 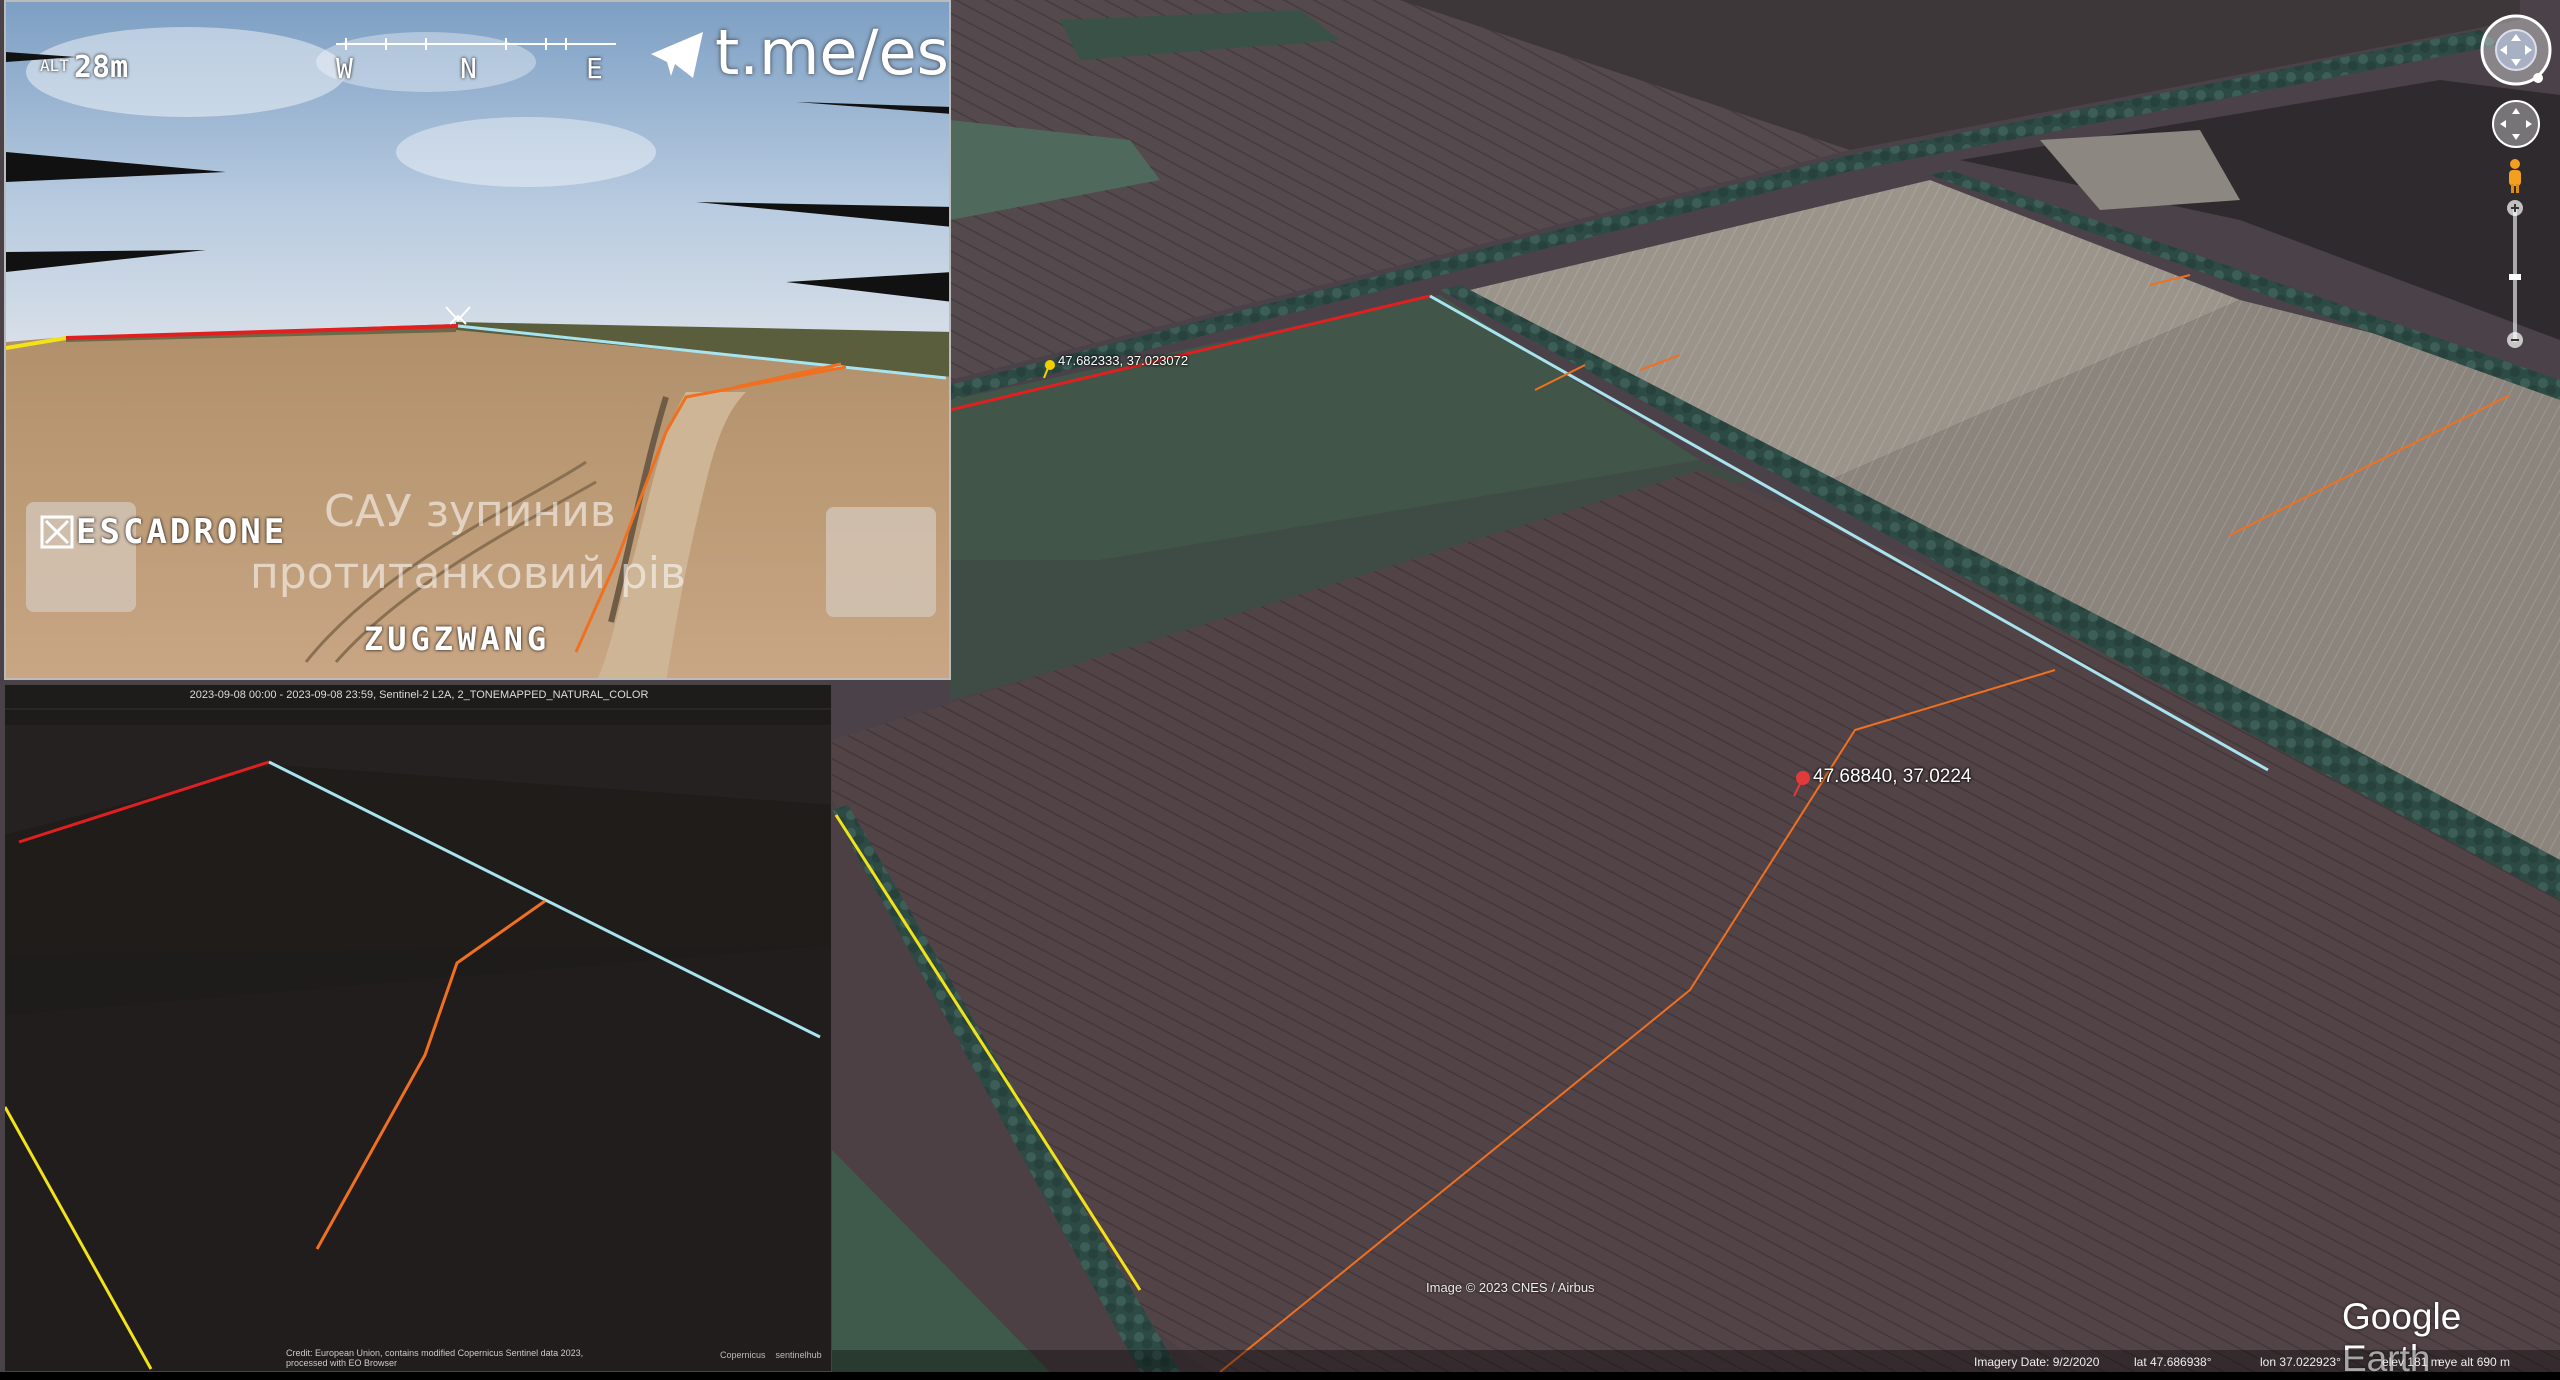 I want to click on telegram-link-text: t.me/esca, so click(x=832, y=52).